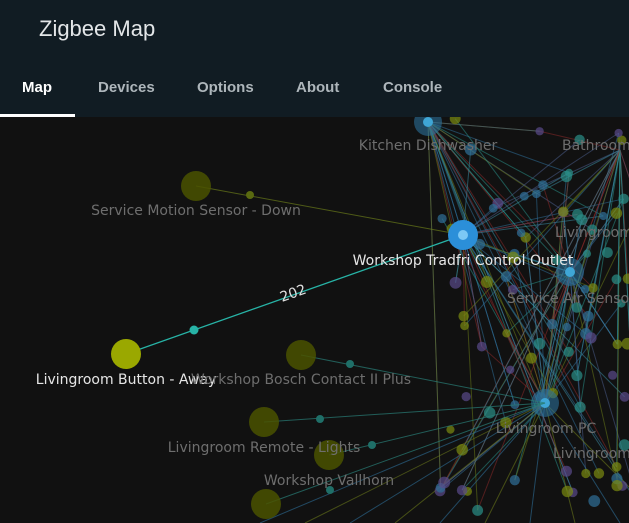  Describe the element at coordinates (196, 211) in the screenshot. I see `node-label: Service Motion Sensor - Down` at that location.